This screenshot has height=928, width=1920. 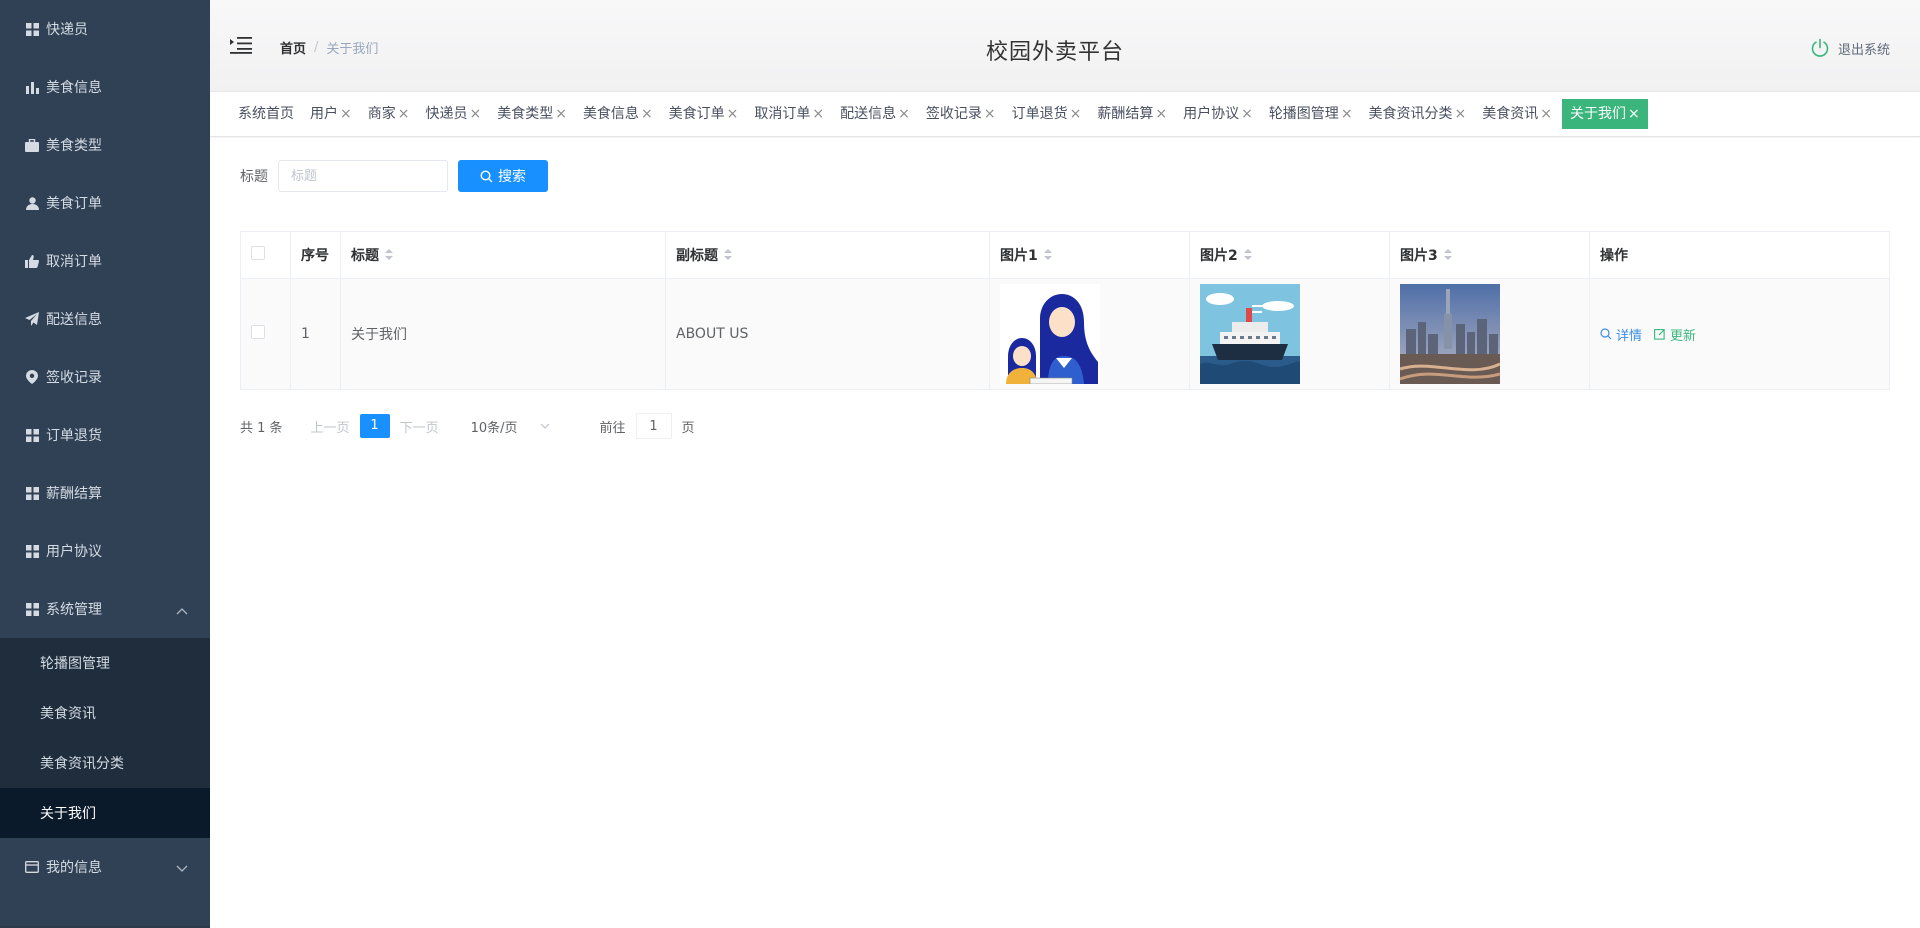 I want to click on sidebar-item-label: 美食订单, so click(x=74, y=204).